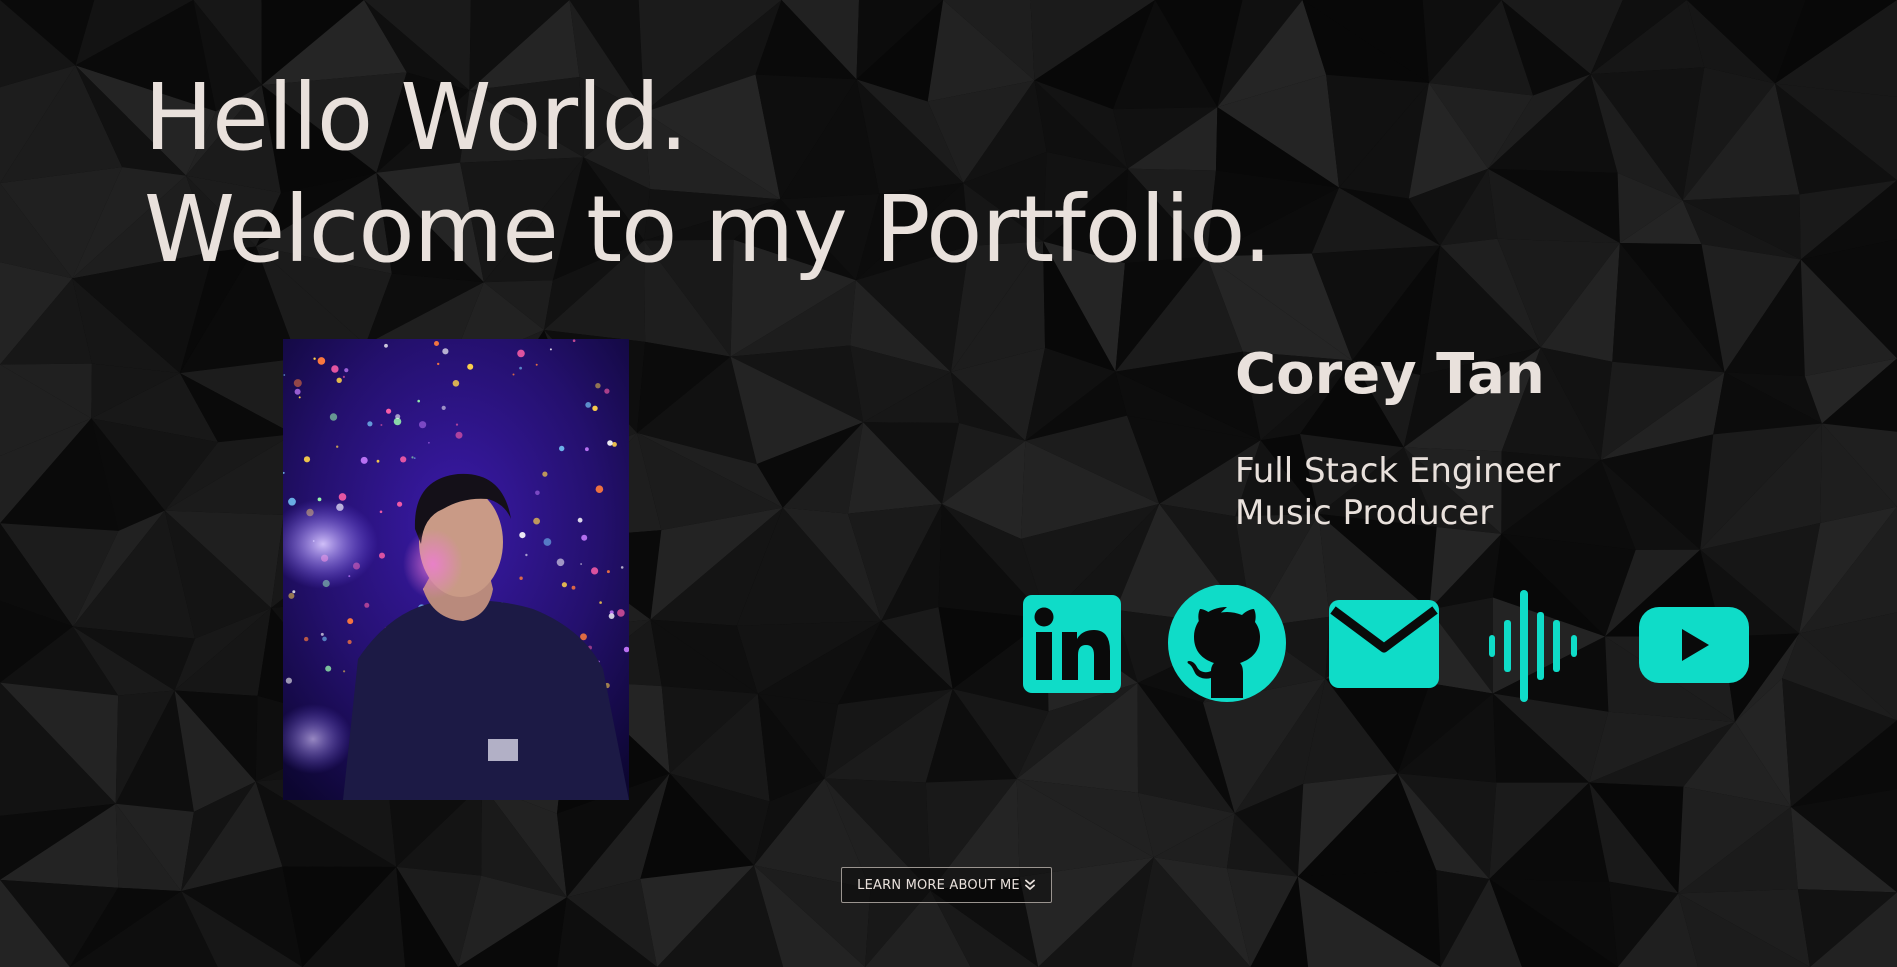 Image resolution: width=1897 pixels, height=967 pixels. Describe the element at coordinates (456, 569) in the screenshot. I see `profile-photo` at that location.